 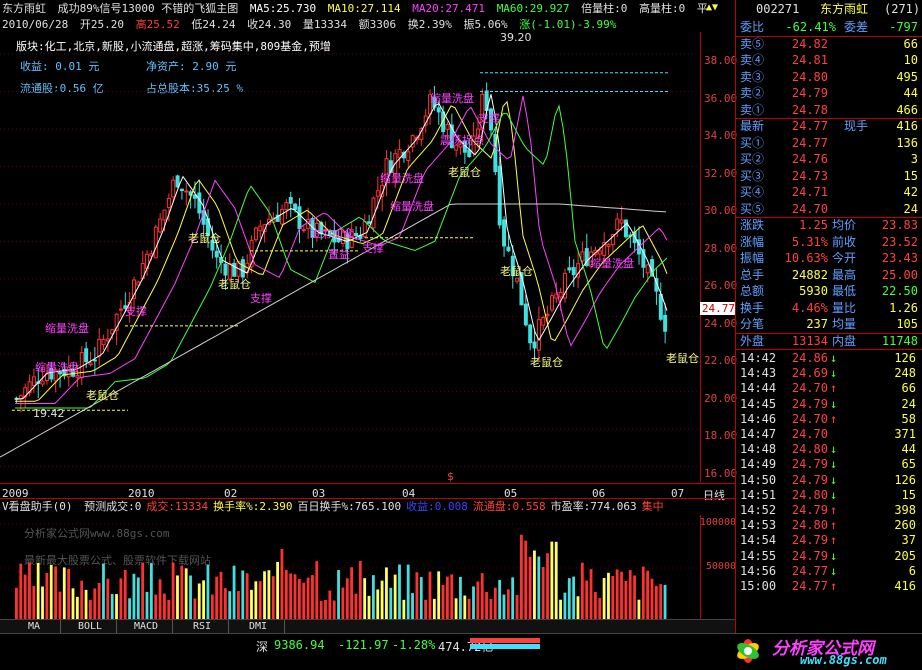 I want to click on stat-row: 涨跌 1.25 均价 23.83, so click(x=829, y=225).